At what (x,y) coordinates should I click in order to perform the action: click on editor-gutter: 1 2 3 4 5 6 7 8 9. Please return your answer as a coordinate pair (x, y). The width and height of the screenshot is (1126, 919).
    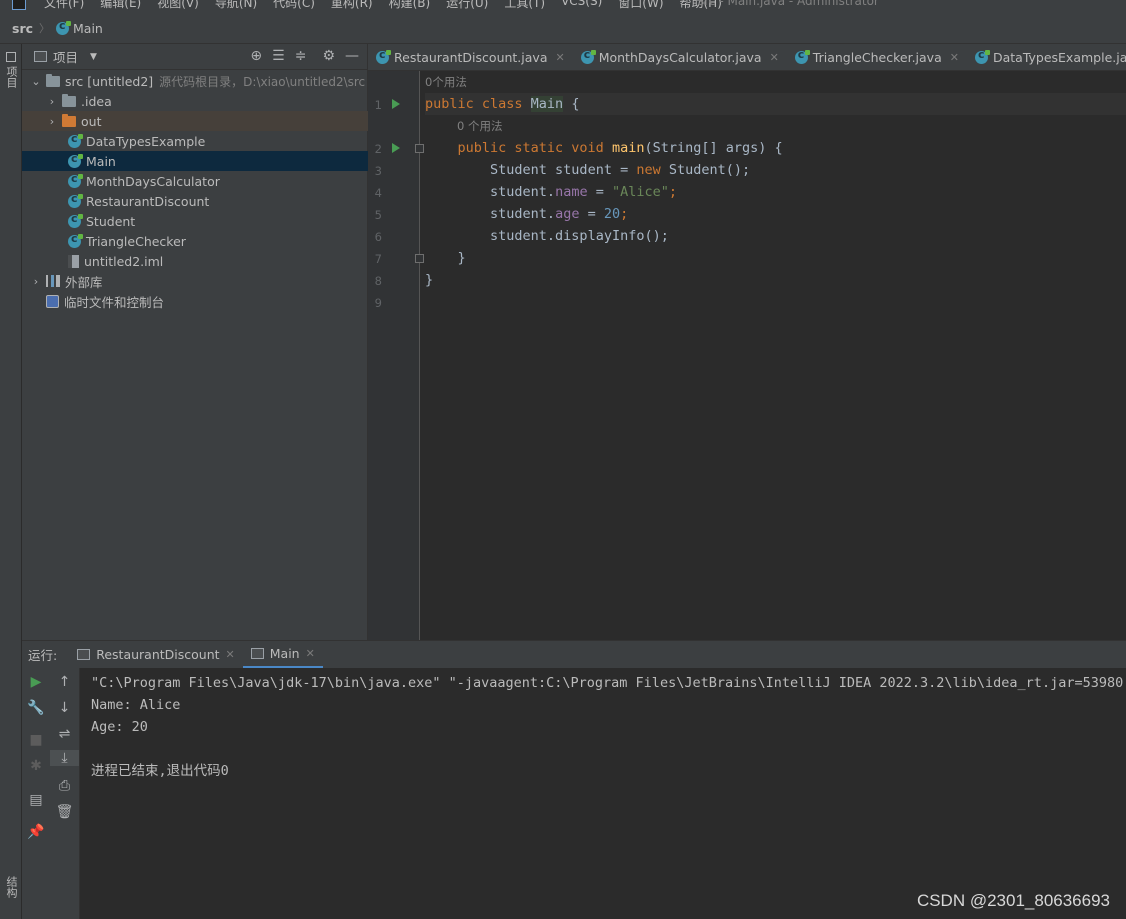
    Looking at the image, I should click on (396, 355).